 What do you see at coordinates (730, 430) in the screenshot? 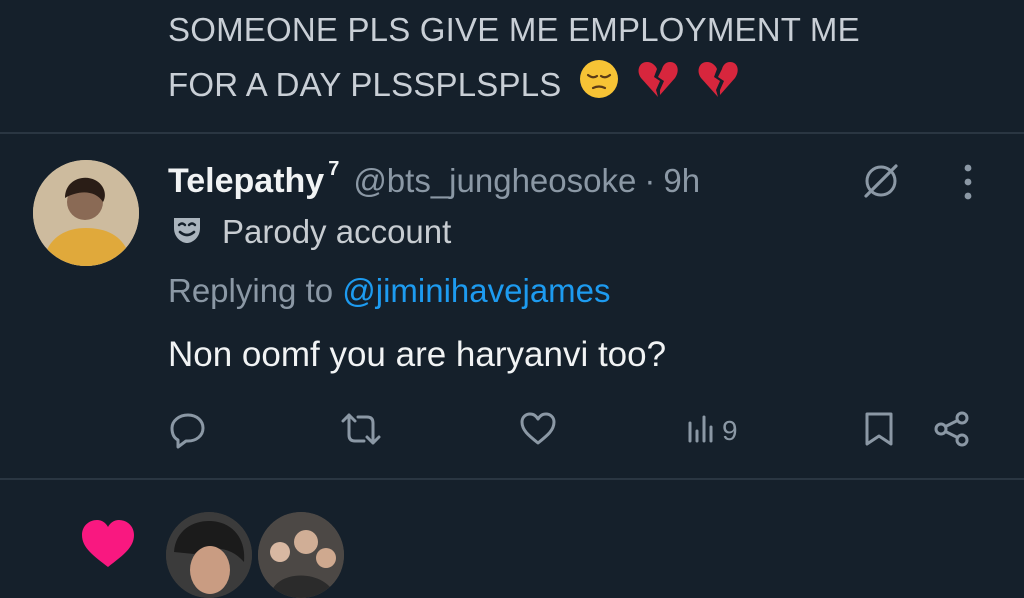
I see `views-count: 9` at bounding box center [730, 430].